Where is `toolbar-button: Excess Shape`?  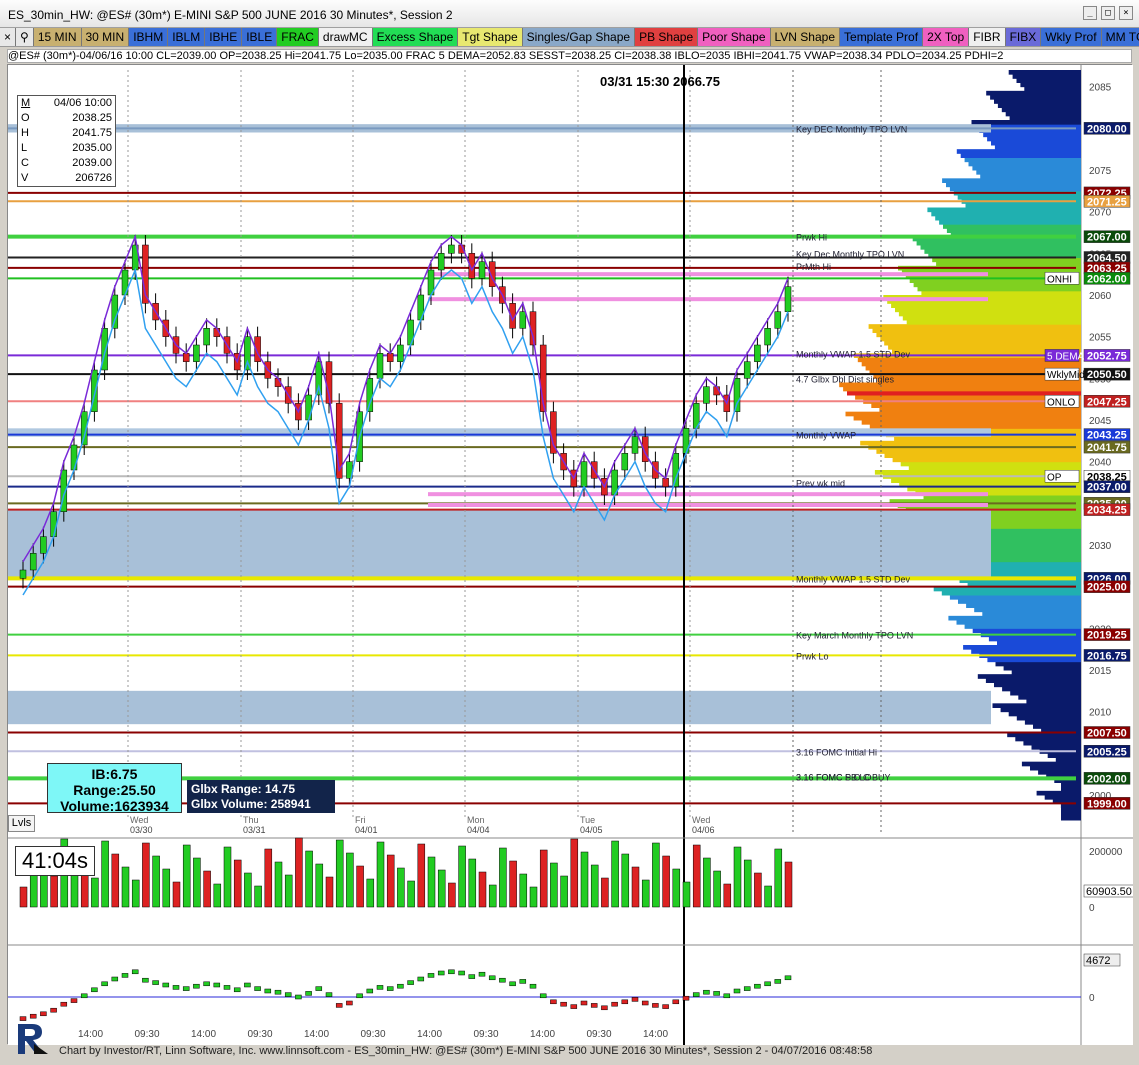 toolbar-button: Excess Shape is located at coordinates (415, 37).